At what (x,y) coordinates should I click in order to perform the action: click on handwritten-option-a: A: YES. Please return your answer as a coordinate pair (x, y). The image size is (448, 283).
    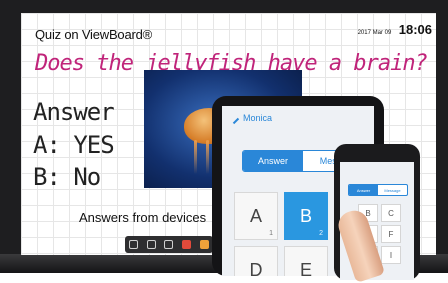
    Looking at the image, I should click on (74, 145).